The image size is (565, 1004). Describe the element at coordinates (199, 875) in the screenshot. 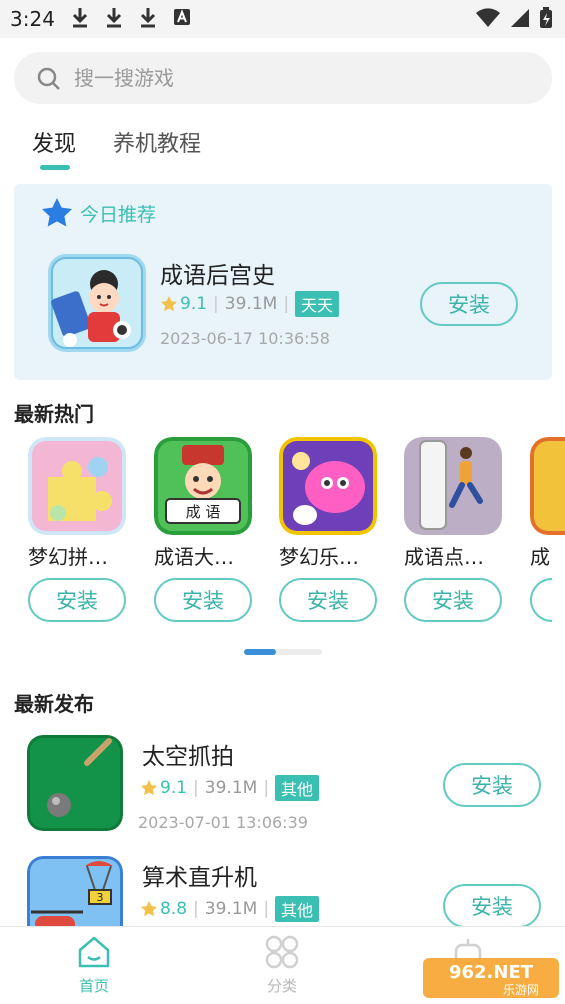

I see `app-name: 算术直升机` at that location.